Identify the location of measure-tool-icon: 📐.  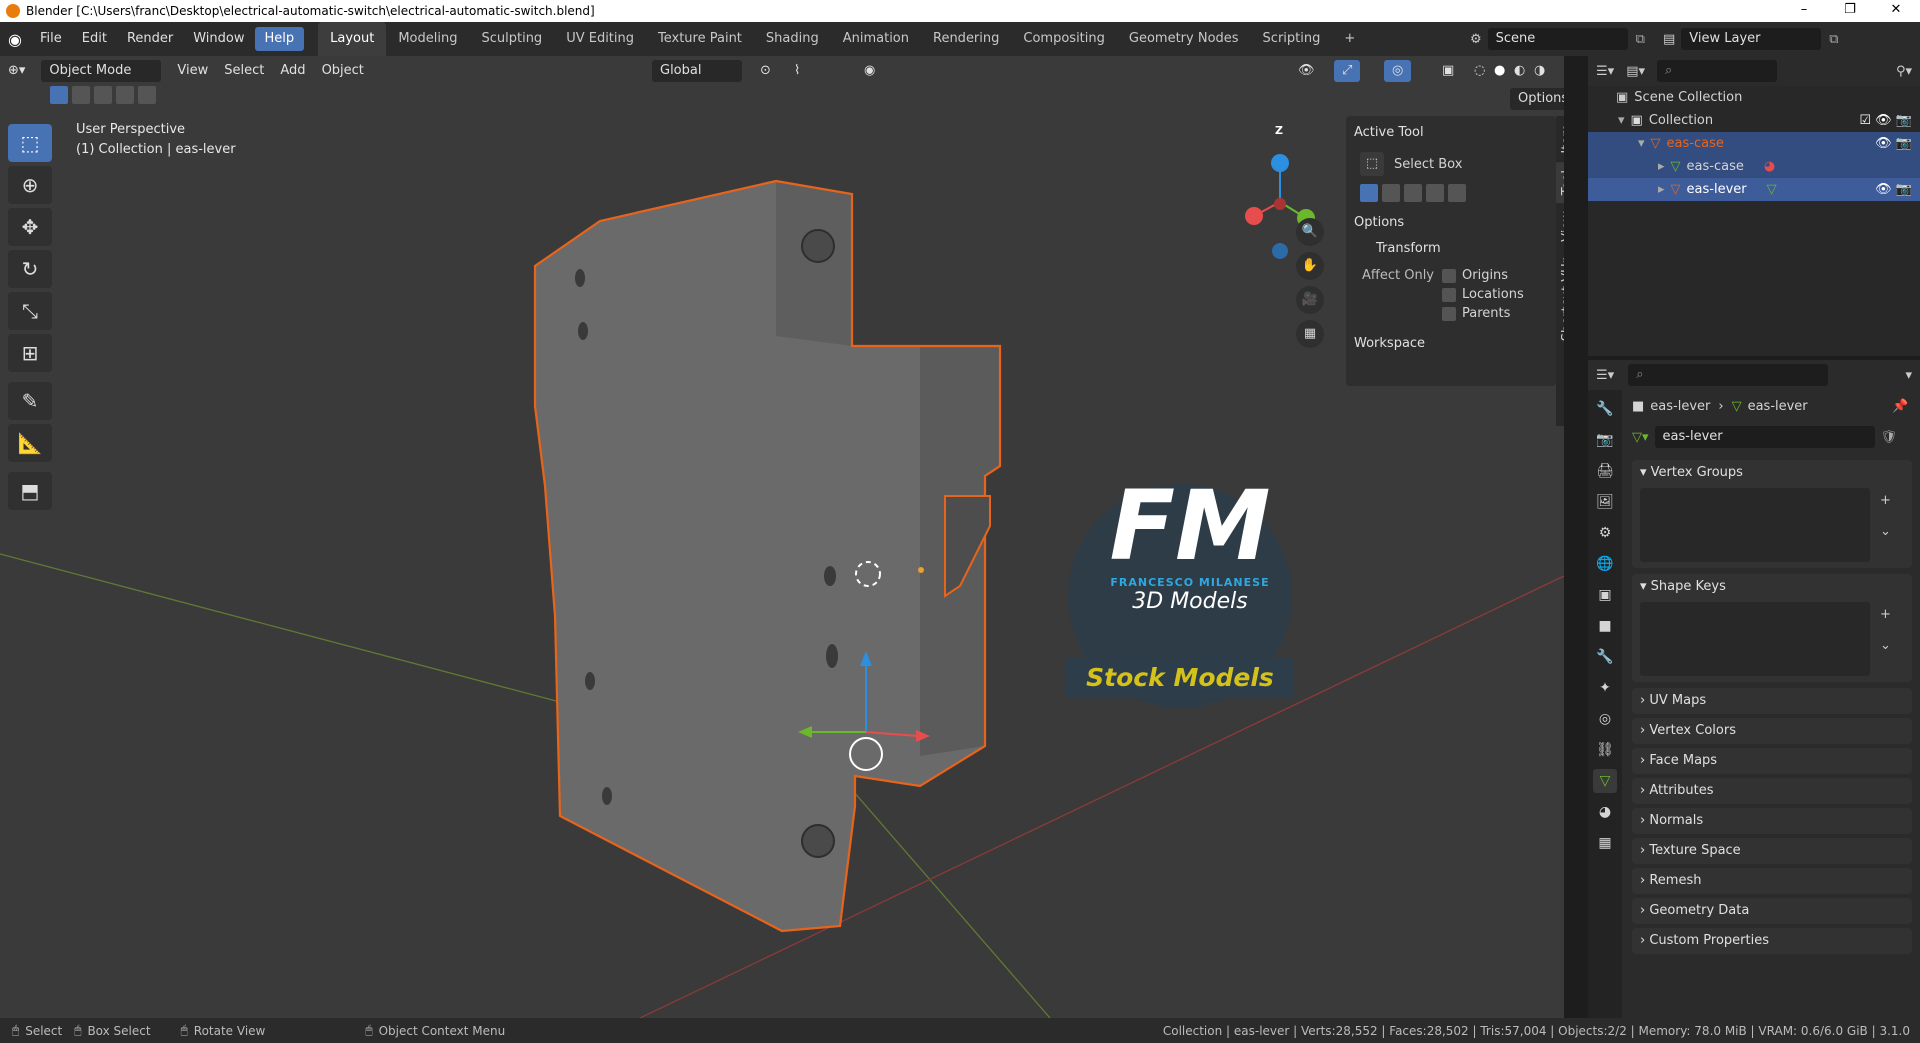
(30, 443).